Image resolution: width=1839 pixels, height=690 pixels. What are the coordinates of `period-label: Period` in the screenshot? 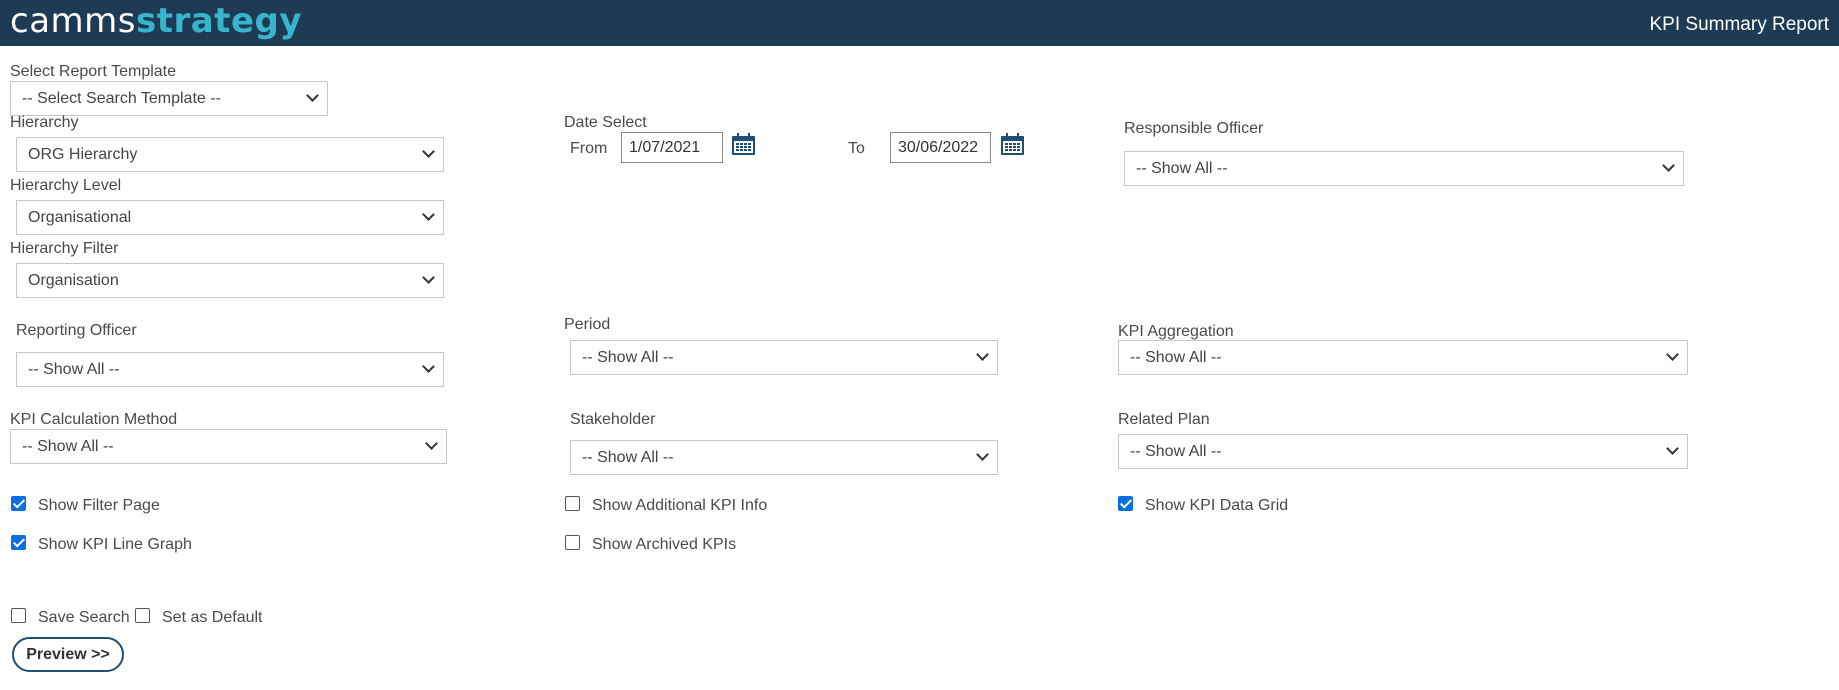 It's located at (587, 324).